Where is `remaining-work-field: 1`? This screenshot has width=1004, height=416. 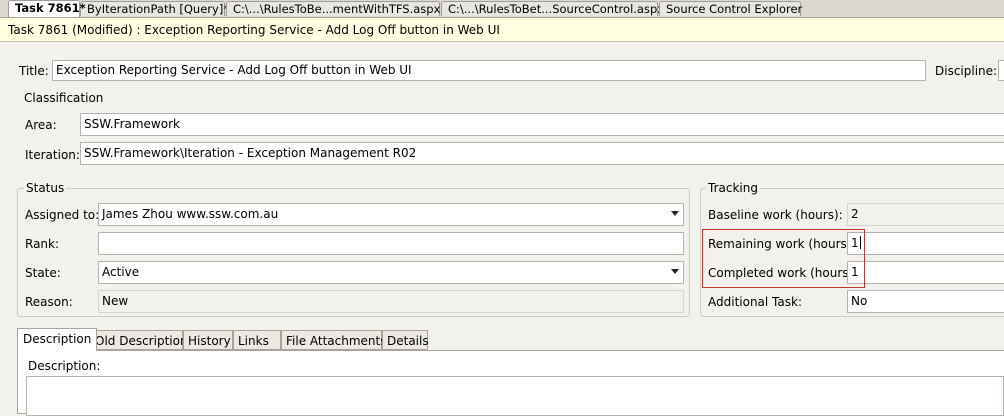 remaining-work-field: 1 is located at coordinates (925, 243).